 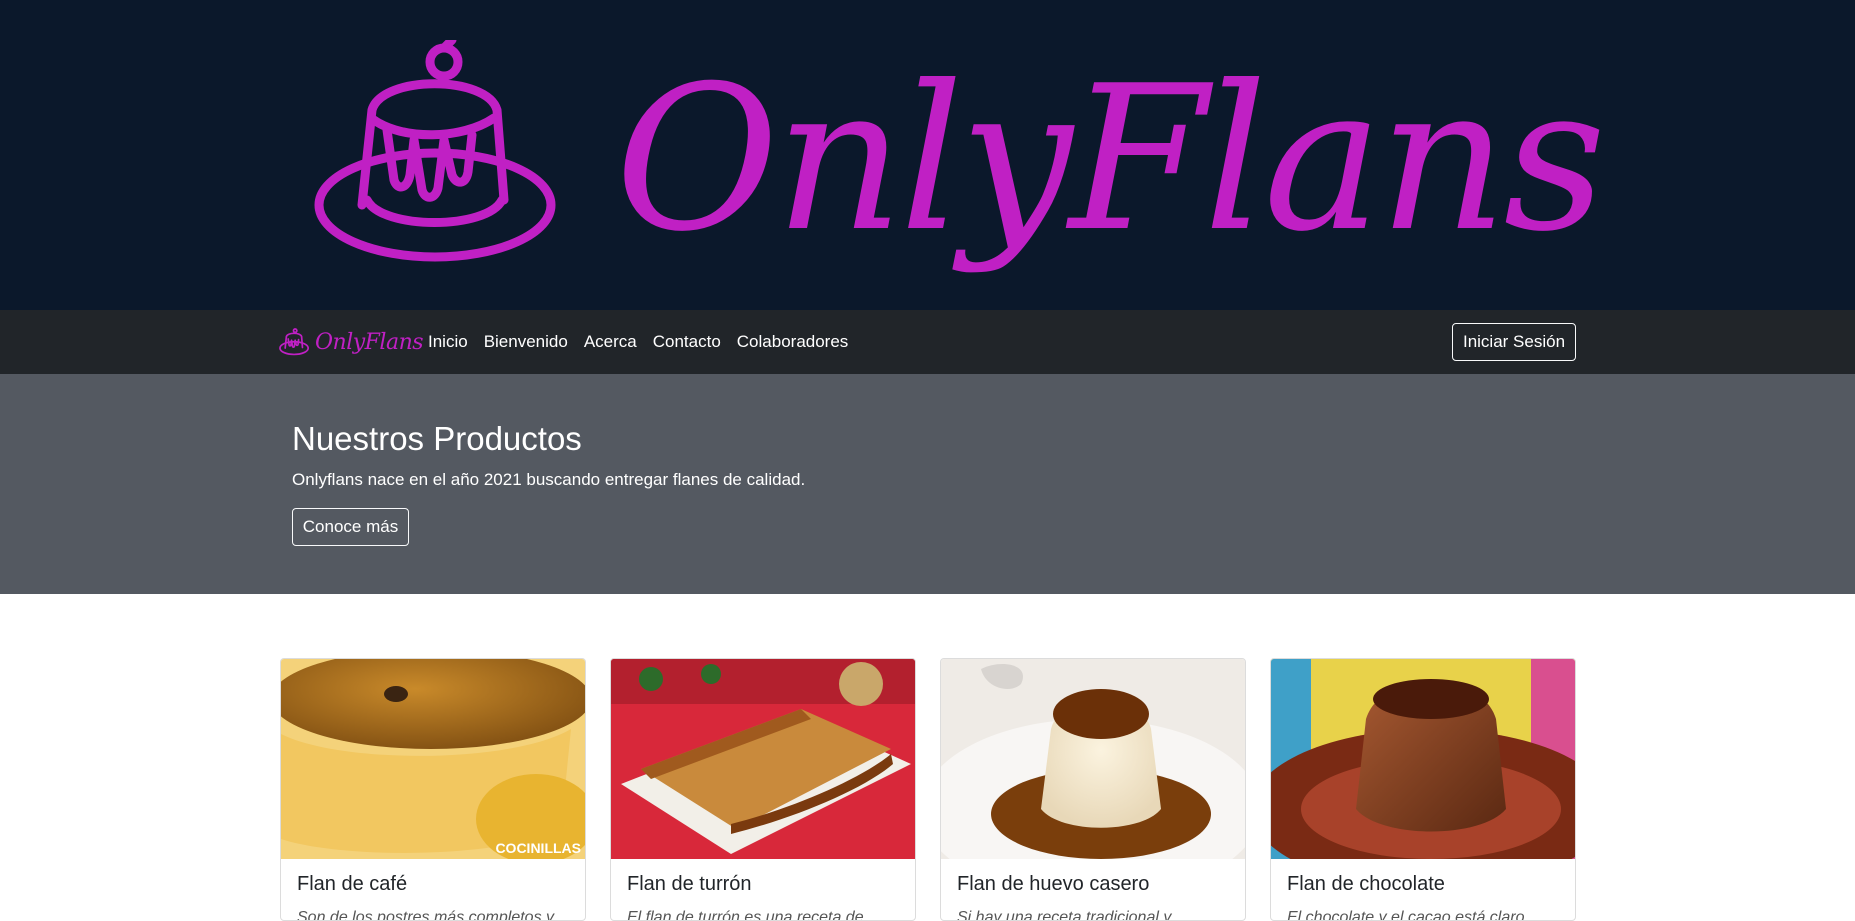 I want to click on product-title: Flan de chocolate, so click(x=1366, y=884).